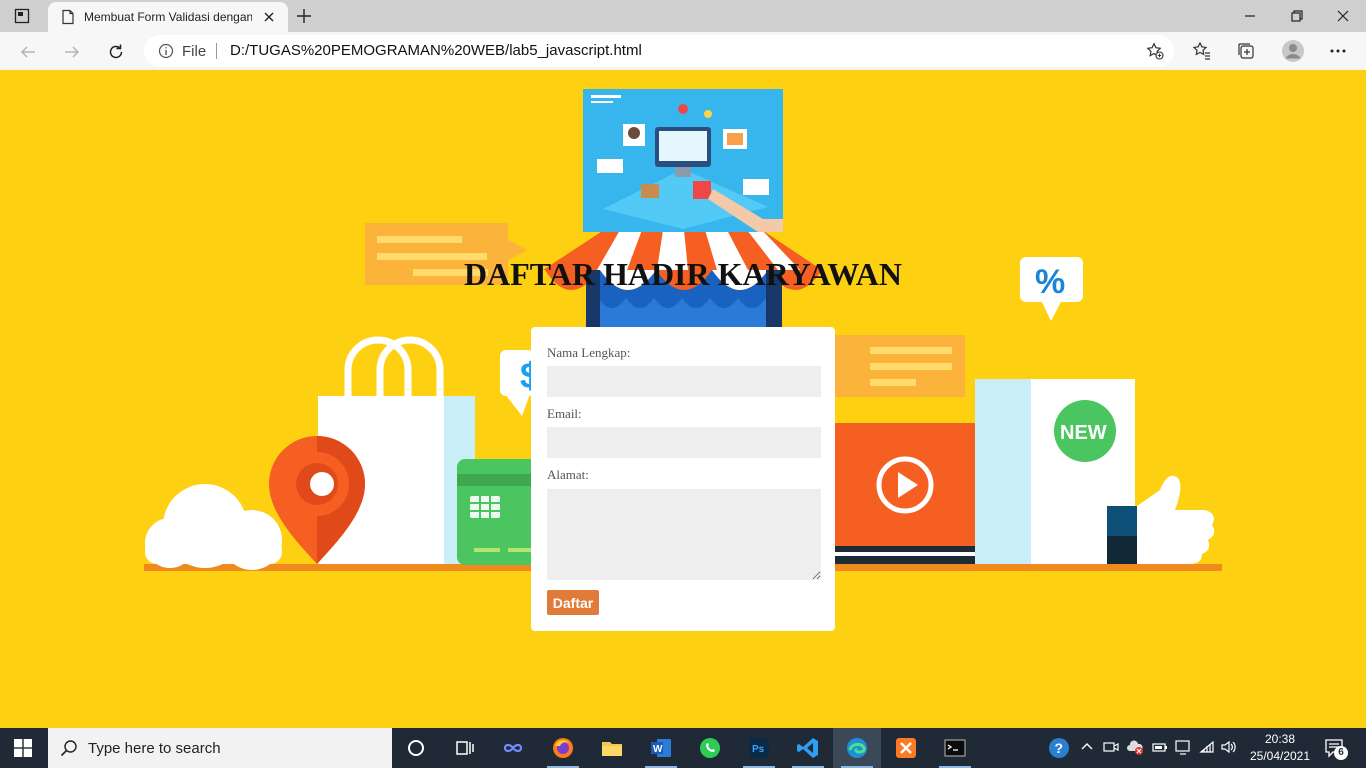  I want to click on chat-bubble-right, so click(900, 366).